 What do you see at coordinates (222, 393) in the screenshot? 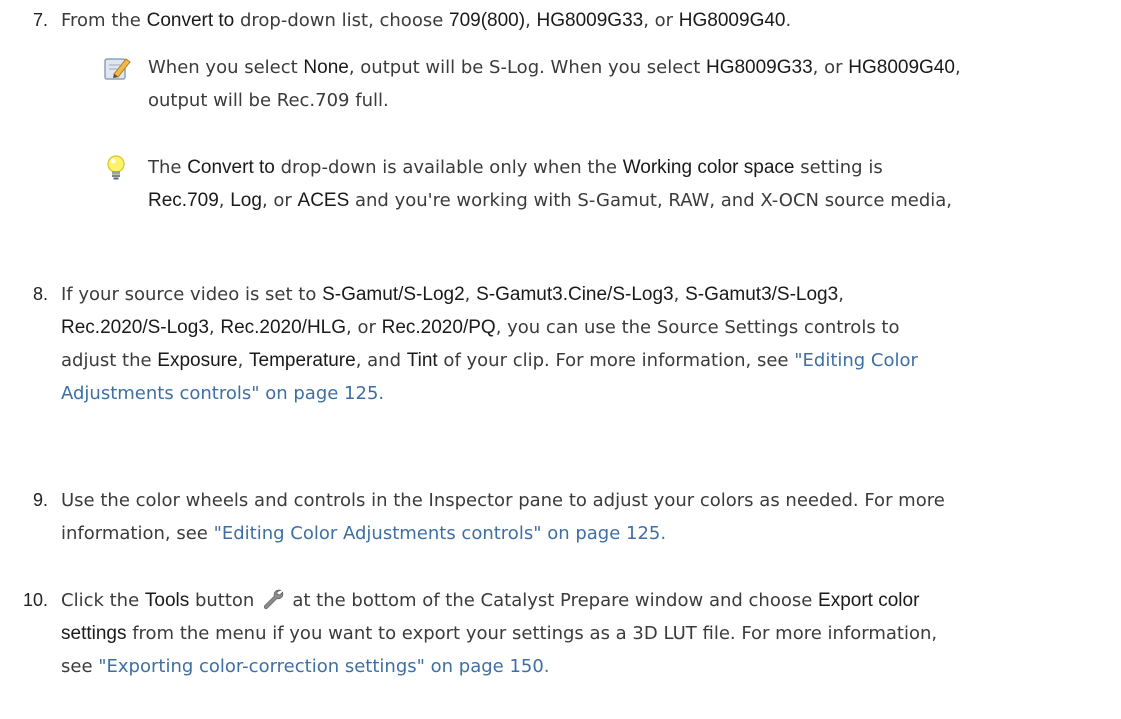
I see `editing-color-adjustments-link-cont: Adjustments controls" on page 125.` at bounding box center [222, 393].